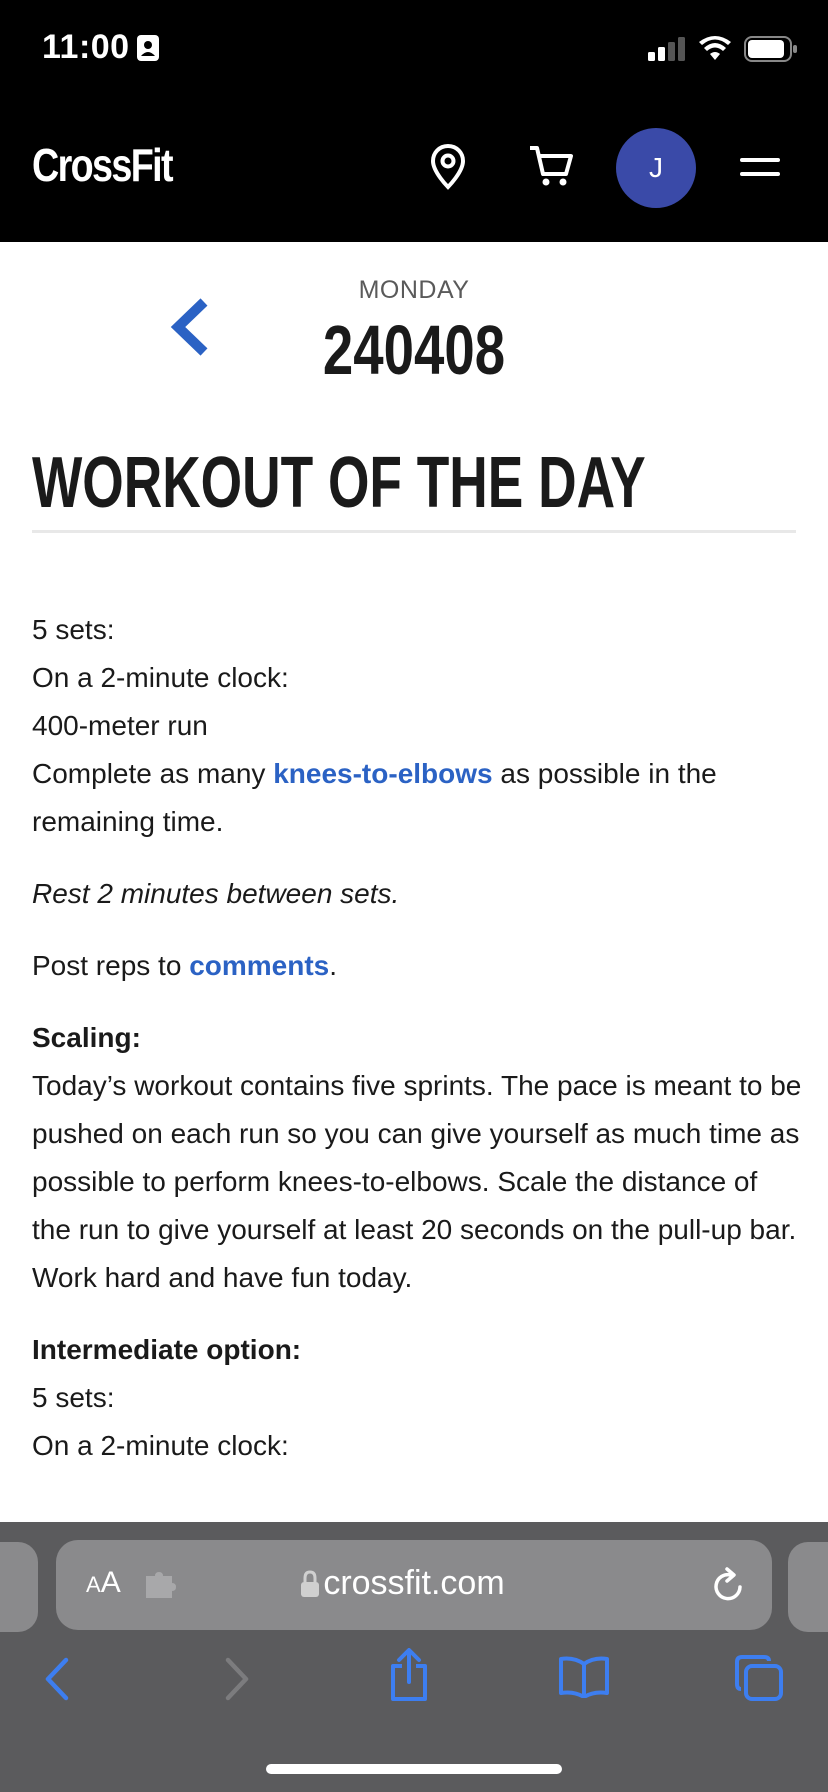 The width and height of the screenshot is (828, 1792). Describe the element at coordinates (414, 170) in the screenshot. I see `site-header: CrossFit J` at that location.